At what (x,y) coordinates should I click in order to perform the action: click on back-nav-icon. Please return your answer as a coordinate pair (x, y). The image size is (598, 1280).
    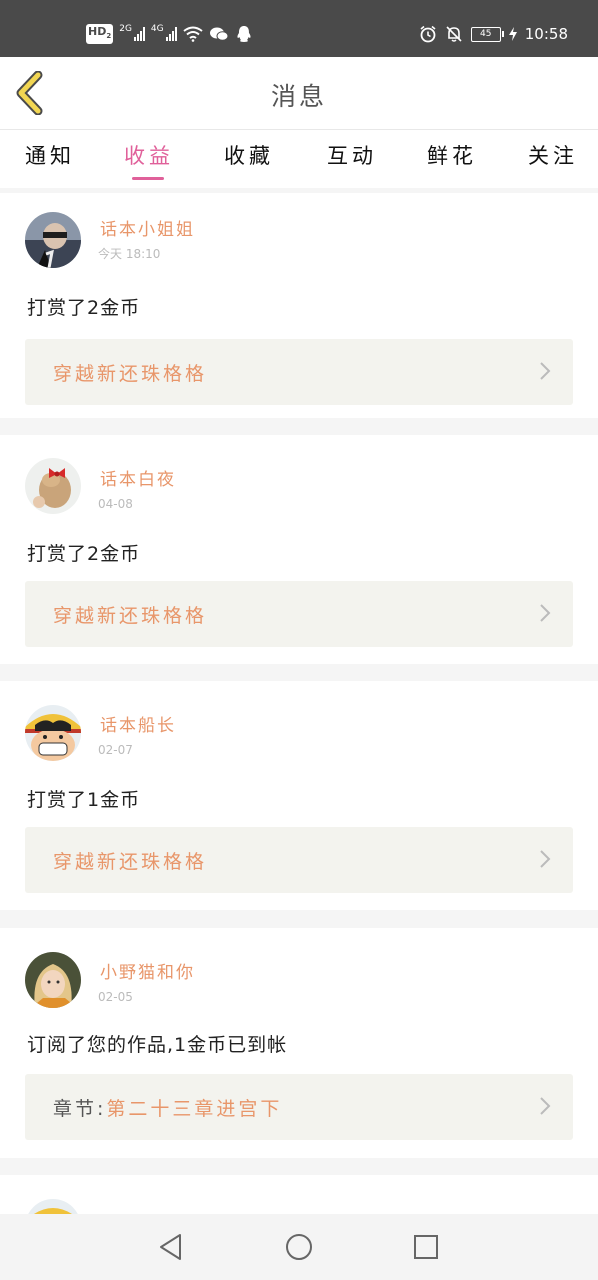
    Looking at the image, I should click on (171, 1247).